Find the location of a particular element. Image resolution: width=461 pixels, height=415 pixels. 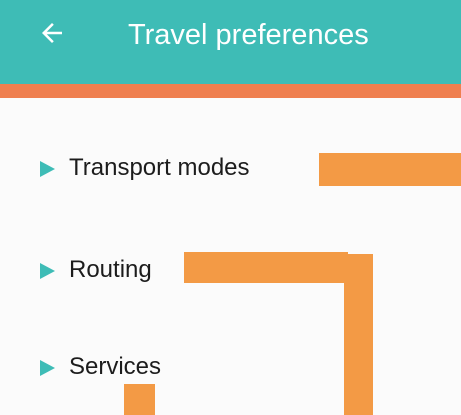

preference-item-label: Services is located at coordinates (115, 366).